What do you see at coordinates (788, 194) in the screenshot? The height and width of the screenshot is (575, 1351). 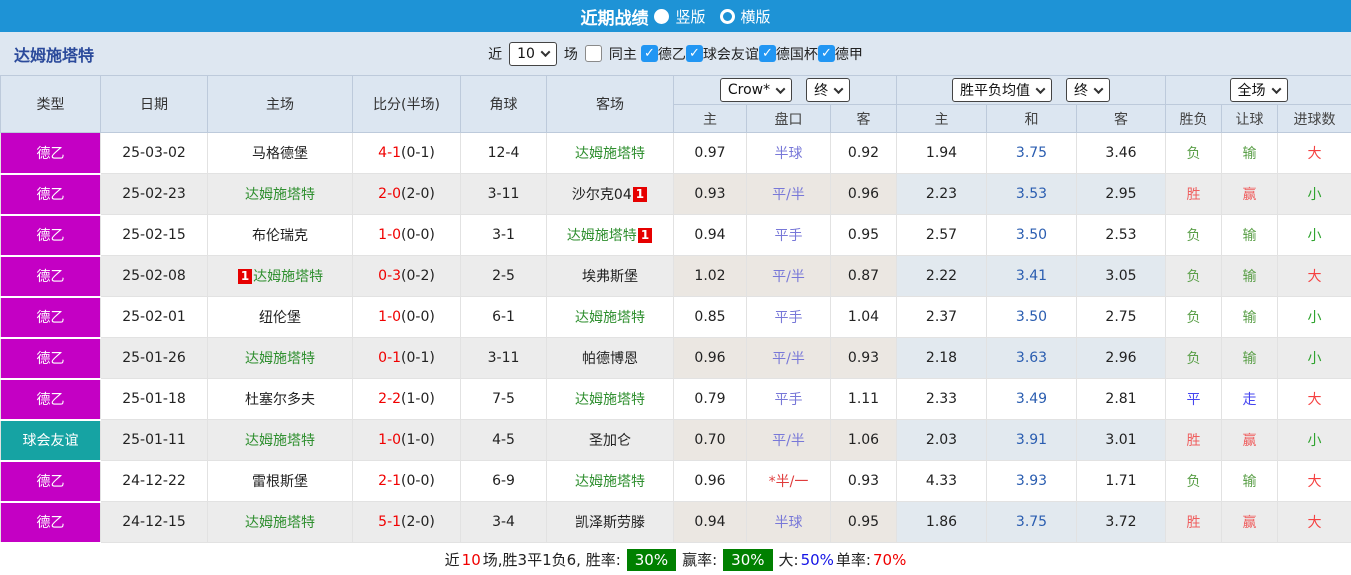 I see `handicap-cell: 平/半` at bounding box center [788, 194].